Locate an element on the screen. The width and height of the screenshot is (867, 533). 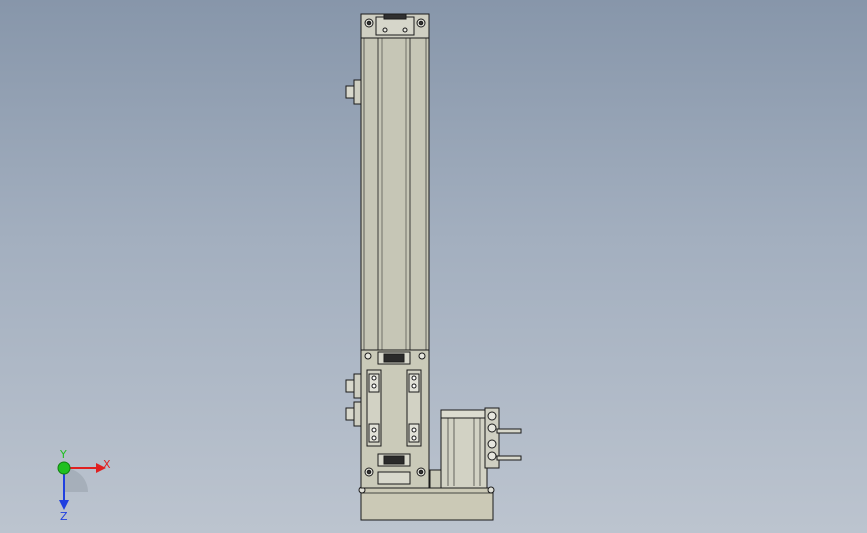
x-axis-label: X is located at coordinates (107, 464).